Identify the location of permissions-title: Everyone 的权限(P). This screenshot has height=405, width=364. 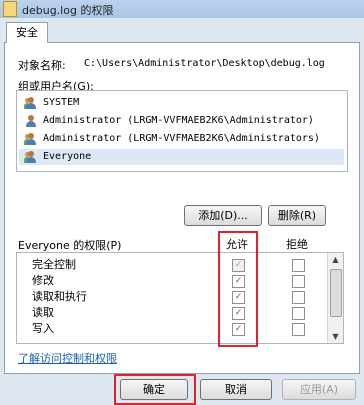
(70, 245).